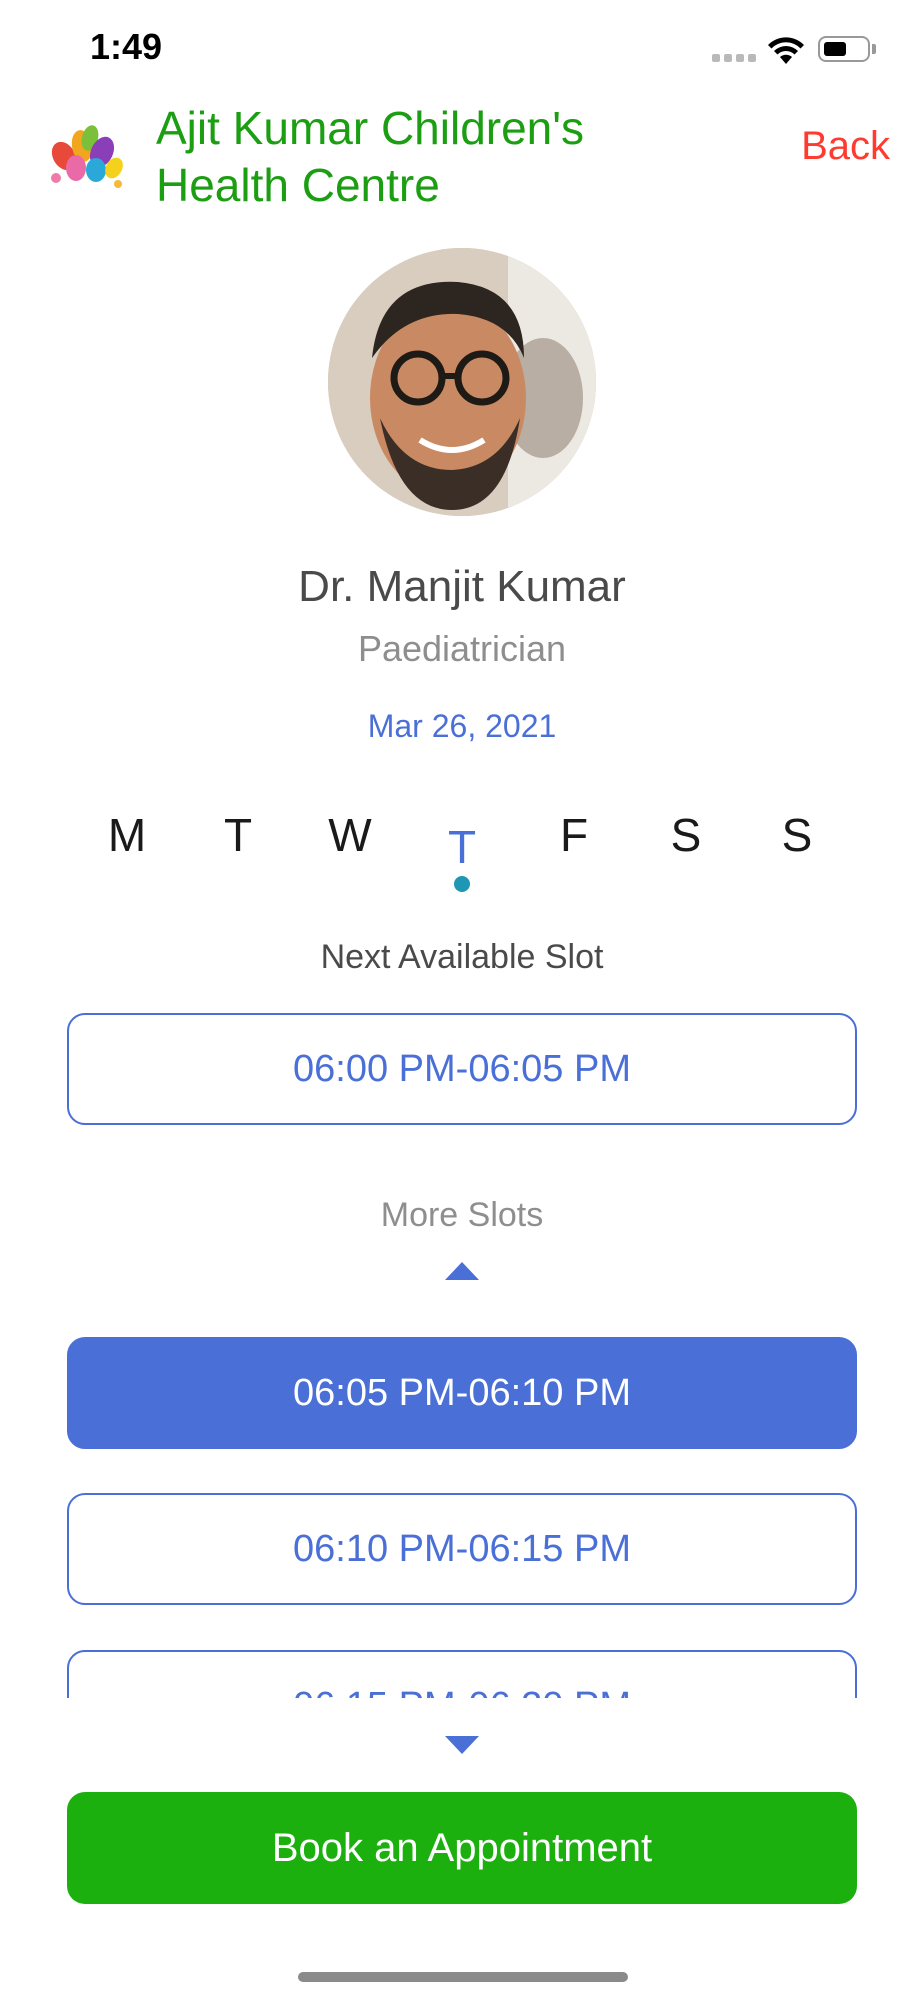  I want to click on day-wednesday: W, so click(350, 835).